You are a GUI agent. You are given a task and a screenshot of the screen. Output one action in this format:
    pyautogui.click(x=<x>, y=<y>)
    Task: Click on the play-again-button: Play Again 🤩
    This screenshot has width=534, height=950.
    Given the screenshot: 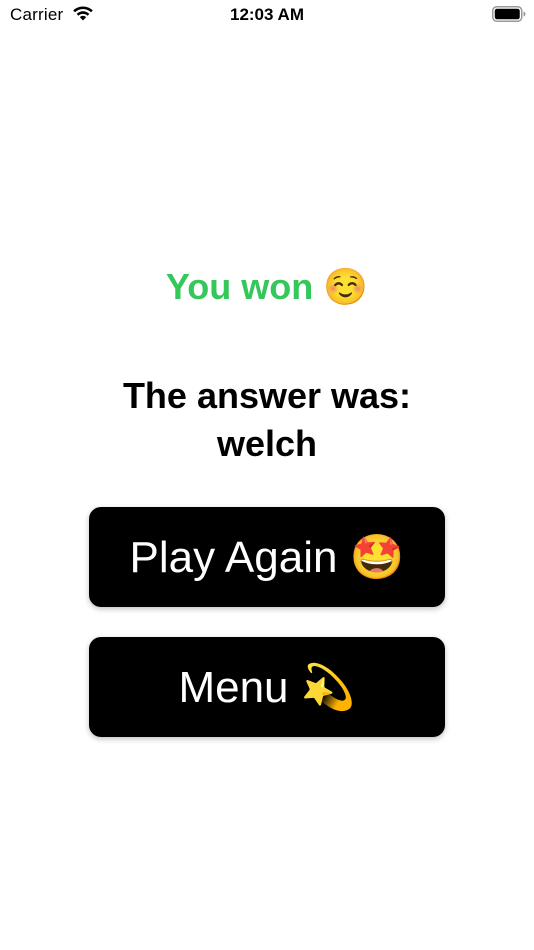 What is the action you would take?
    pyautogui.click(x=267, y=557)
    